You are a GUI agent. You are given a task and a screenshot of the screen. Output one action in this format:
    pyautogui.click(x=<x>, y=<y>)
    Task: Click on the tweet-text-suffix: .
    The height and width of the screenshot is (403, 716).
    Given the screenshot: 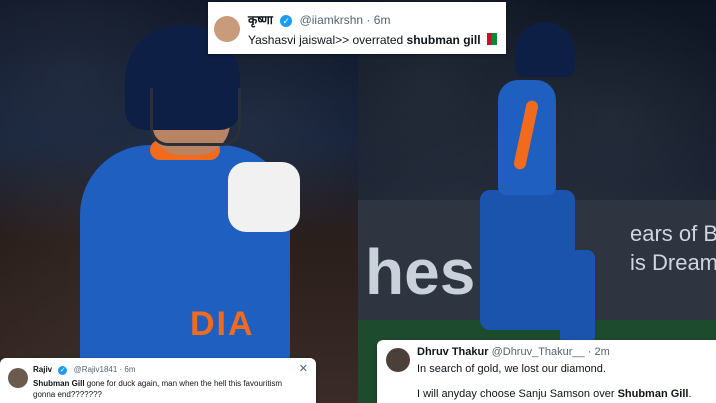 What is the action you would take?
    pyautogui.click(x=690, y=394)
    